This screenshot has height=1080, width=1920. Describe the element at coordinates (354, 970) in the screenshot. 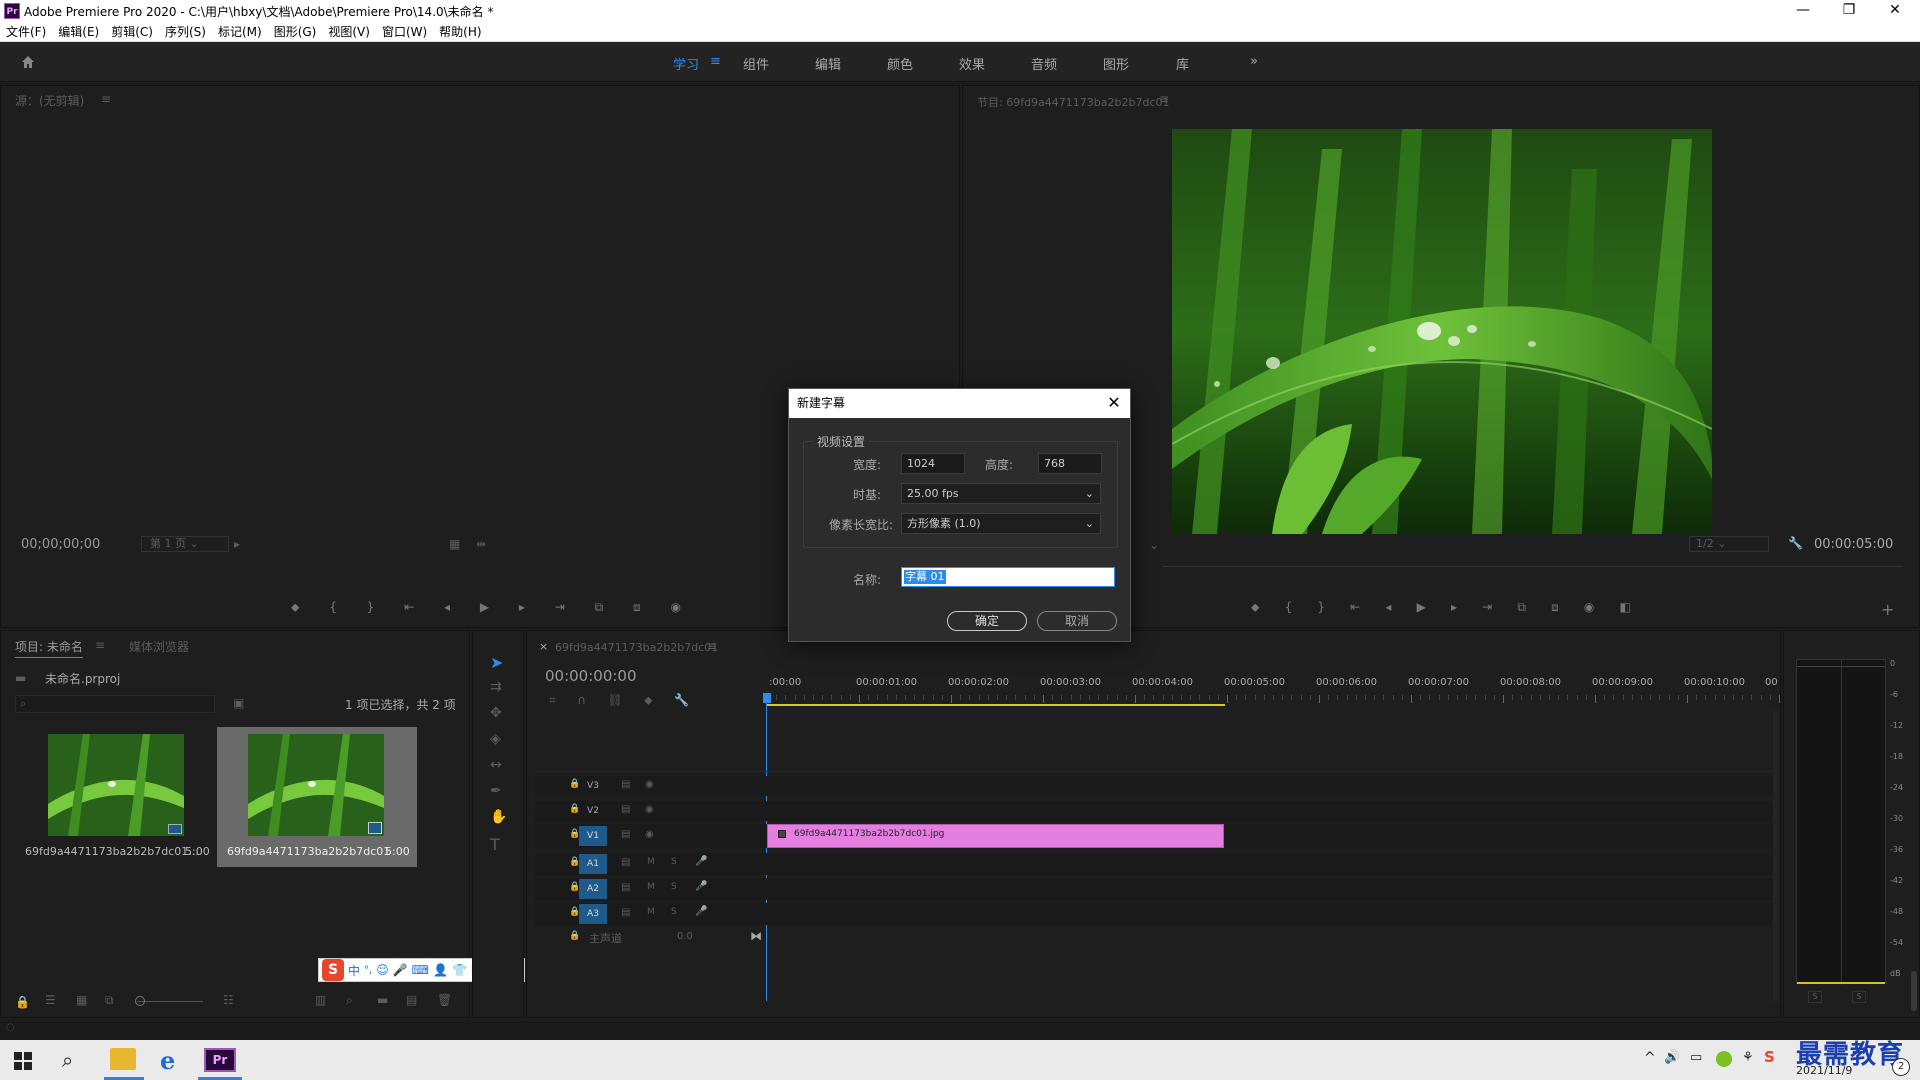

I see `ime-lang-toggle: 中` at that location.